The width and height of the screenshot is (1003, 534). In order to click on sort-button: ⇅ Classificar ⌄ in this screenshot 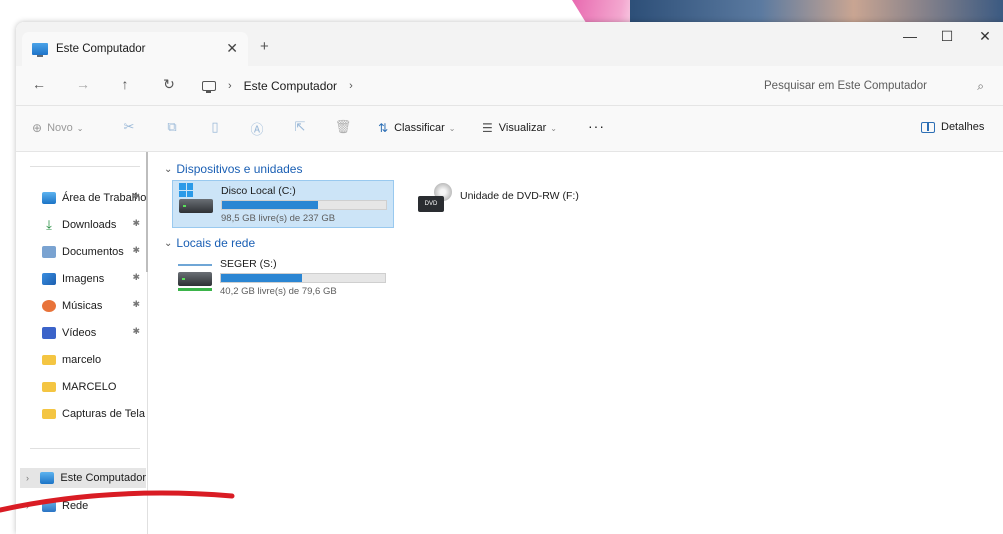, I will do `click(417, 128)`.